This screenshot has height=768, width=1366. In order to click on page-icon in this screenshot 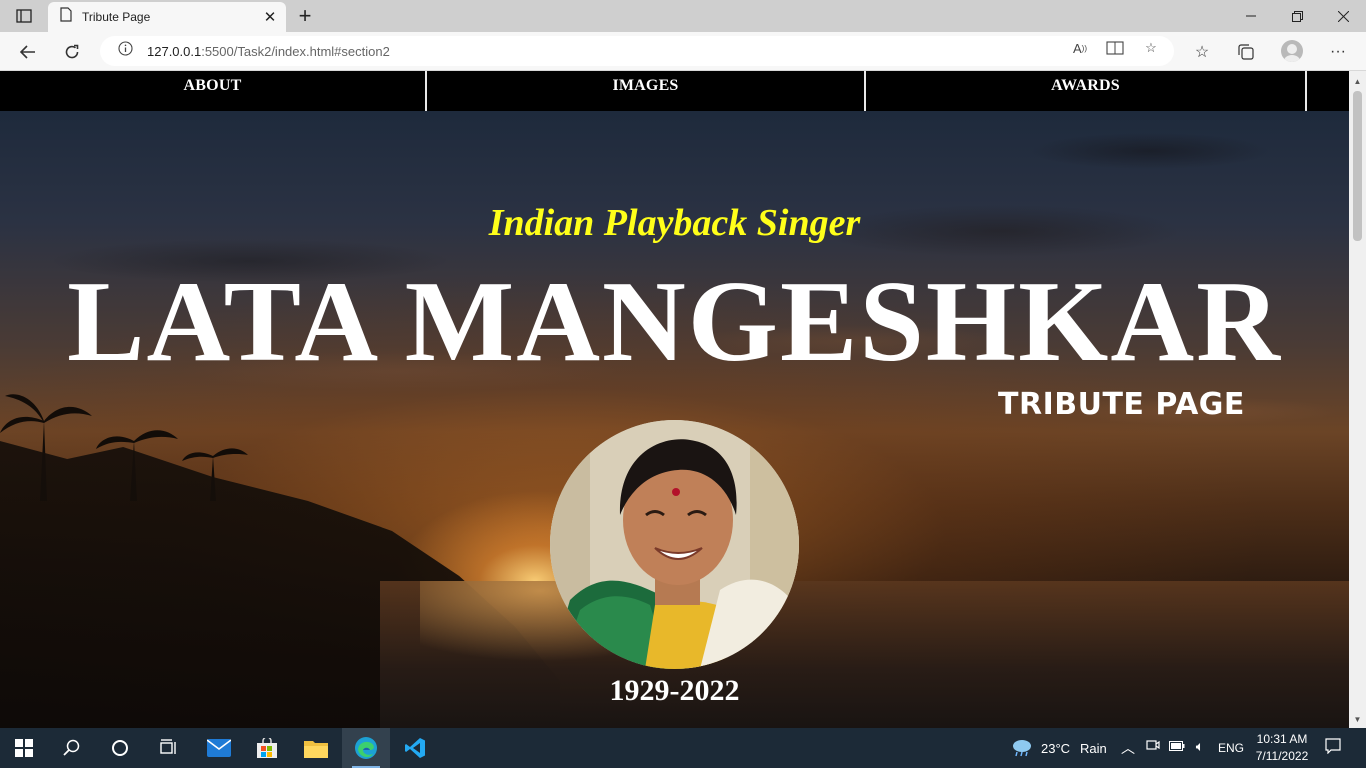, I will do `click(66, 17)`.